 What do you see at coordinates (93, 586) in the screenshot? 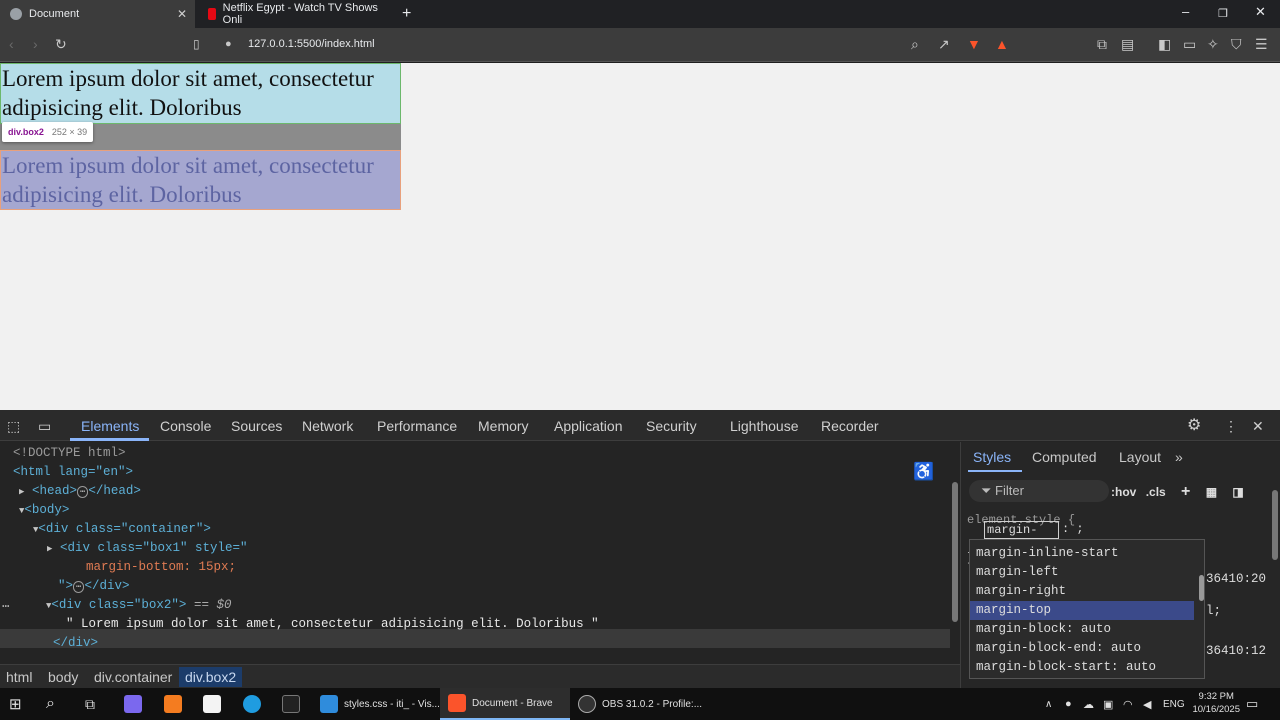
I see `dom-box1-close-row: "> ⋯ </div>` at bounding box center [93, 586].